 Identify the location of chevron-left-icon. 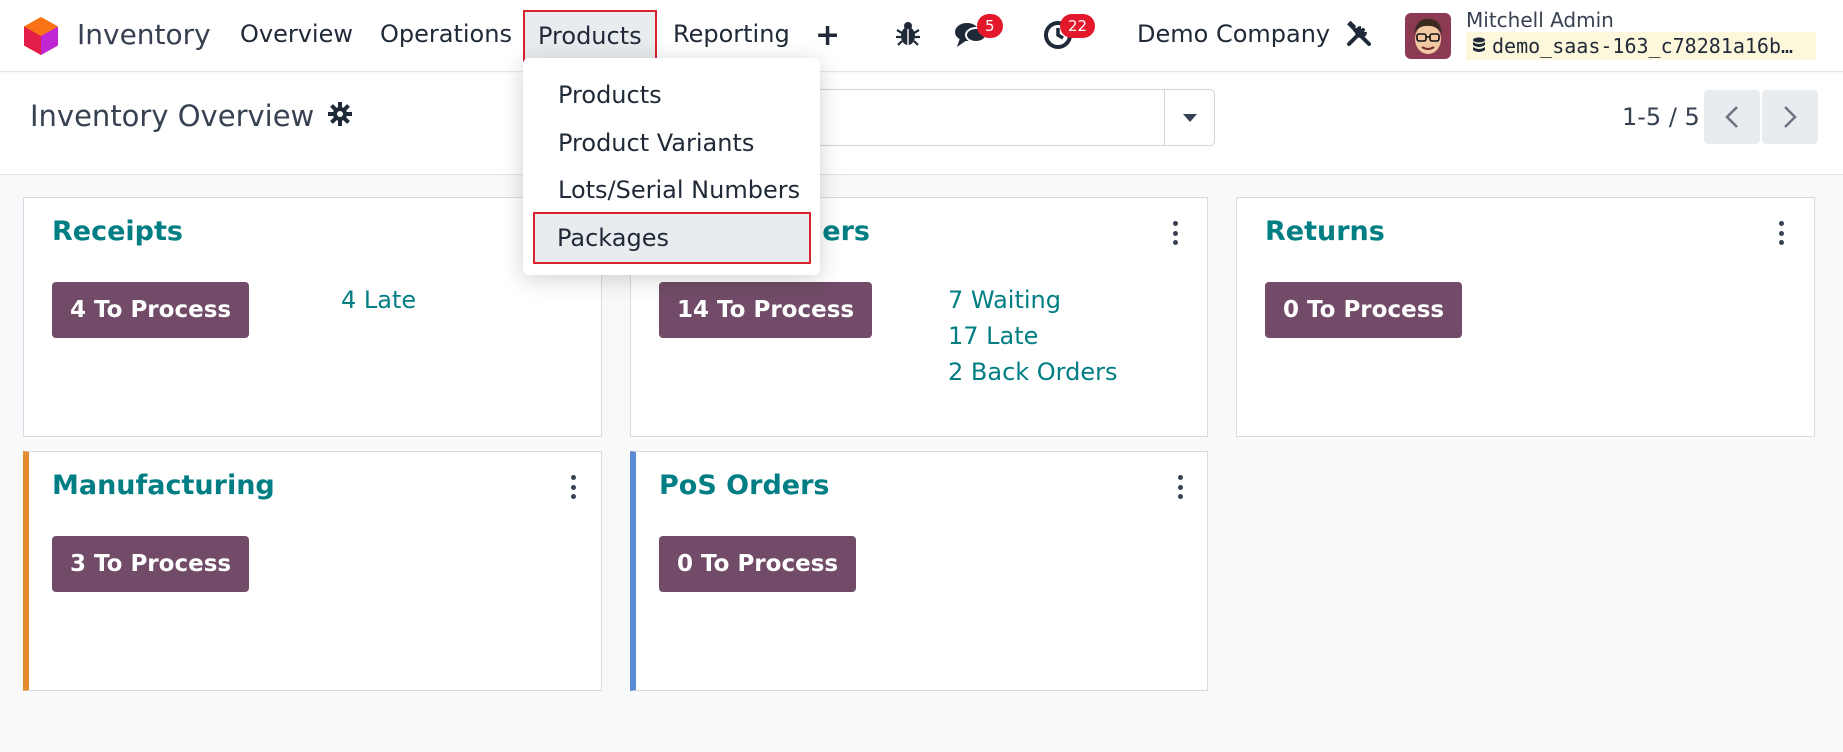
(1731, 117).